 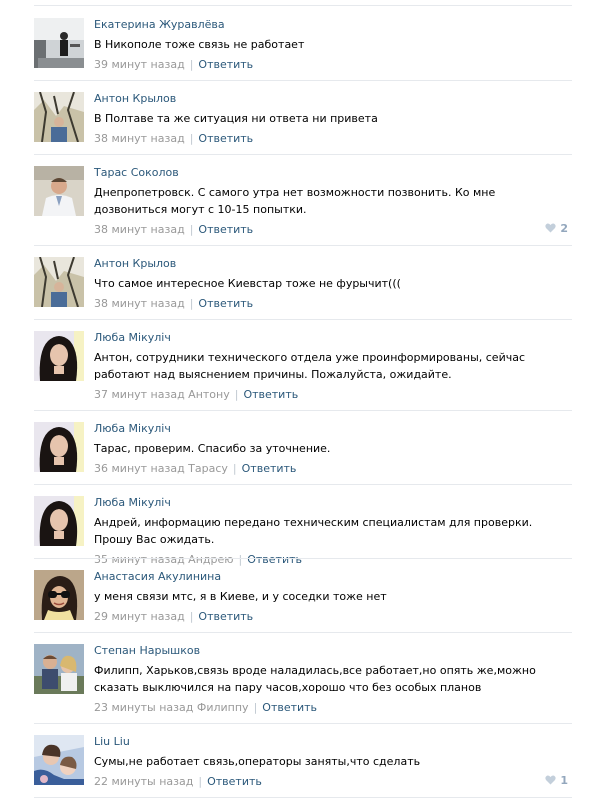 What do you see at coordinates (199, 44) in the screenshot?
I see `comment-text: В Никополе тоже связь не работает` at bounding box center [199, 44].